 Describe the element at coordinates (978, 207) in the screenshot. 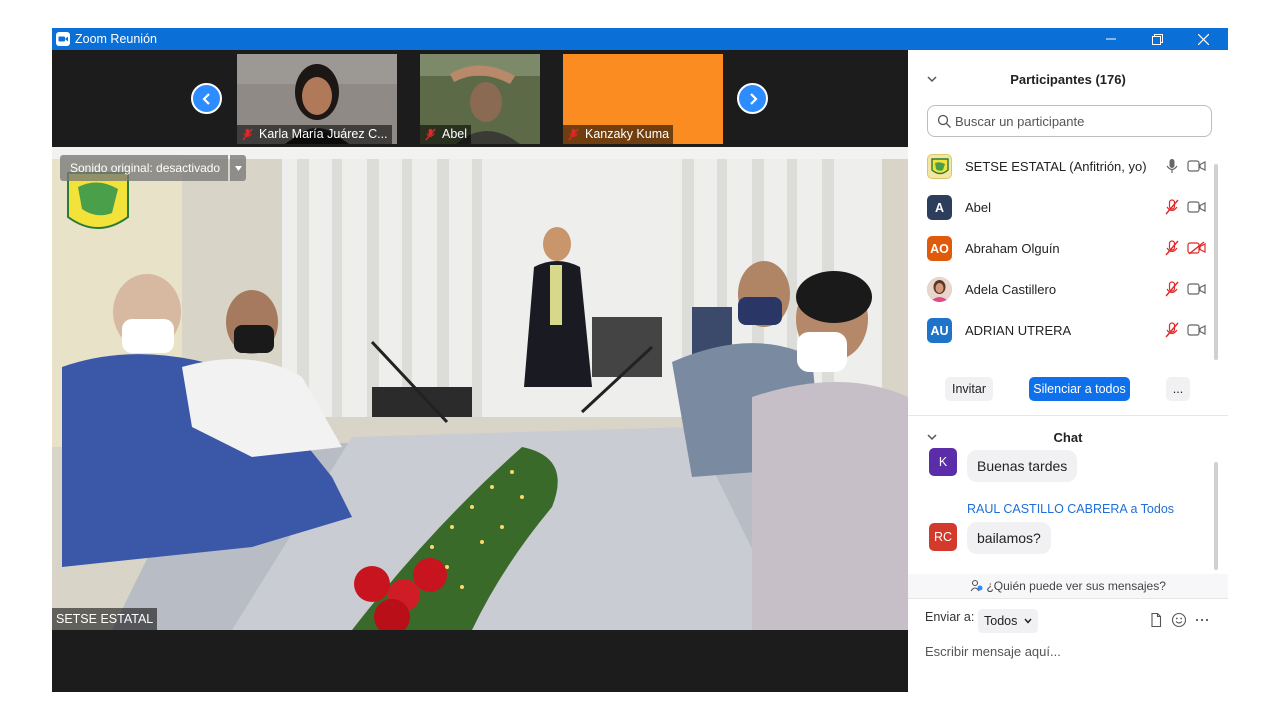

I see `participant-name: Abel` at that location.